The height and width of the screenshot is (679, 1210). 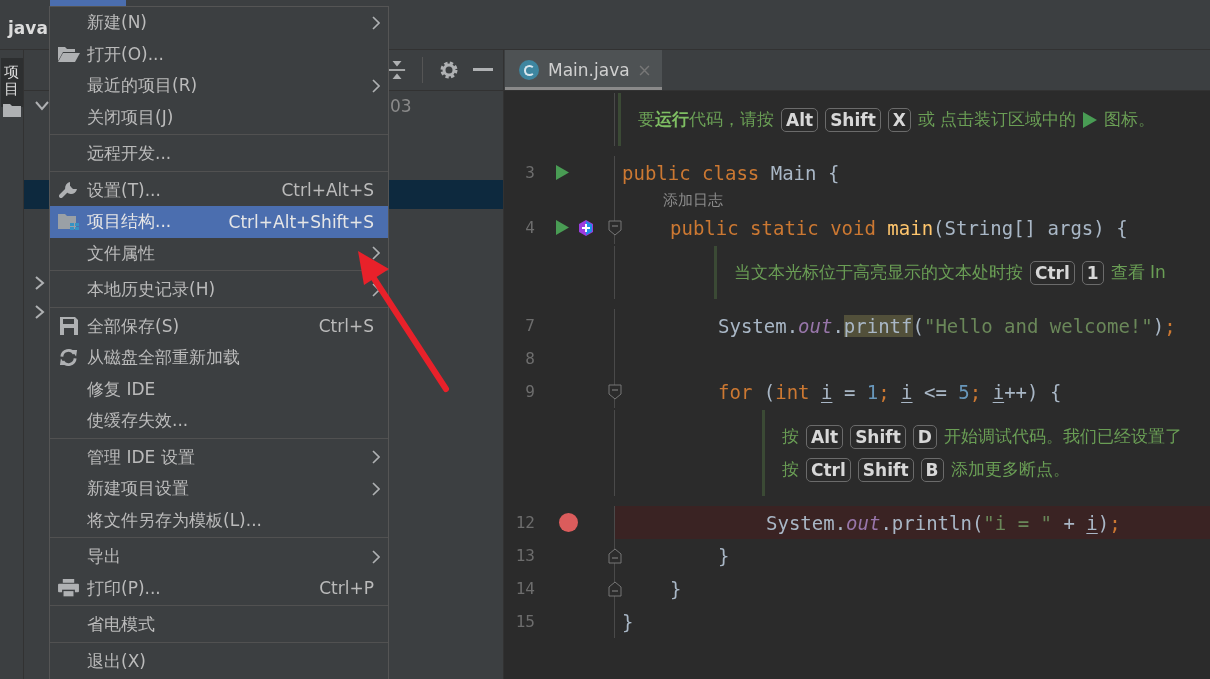 I want to click on tree-item-text: 03, so click(x=401, y=105).